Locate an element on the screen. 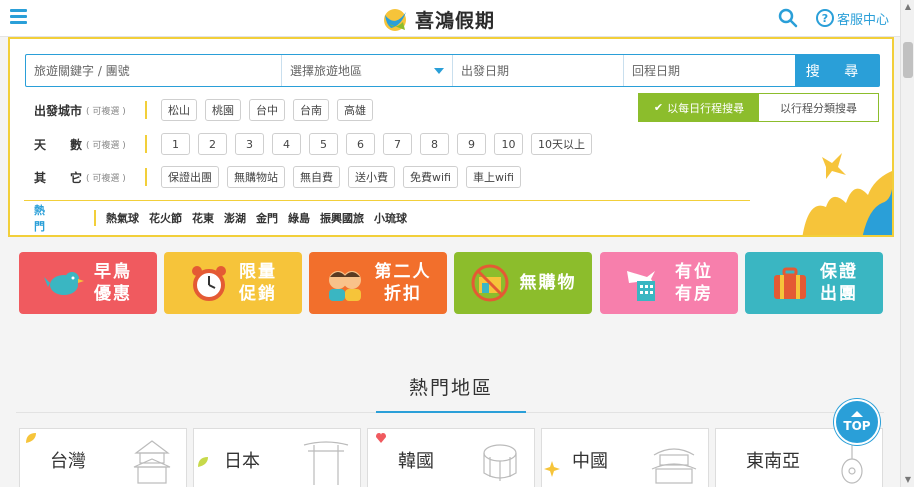 This screenshot has width=914, height=487. second-person-discount-button: 第二人 折扣 is located at coordinates (378, 283).